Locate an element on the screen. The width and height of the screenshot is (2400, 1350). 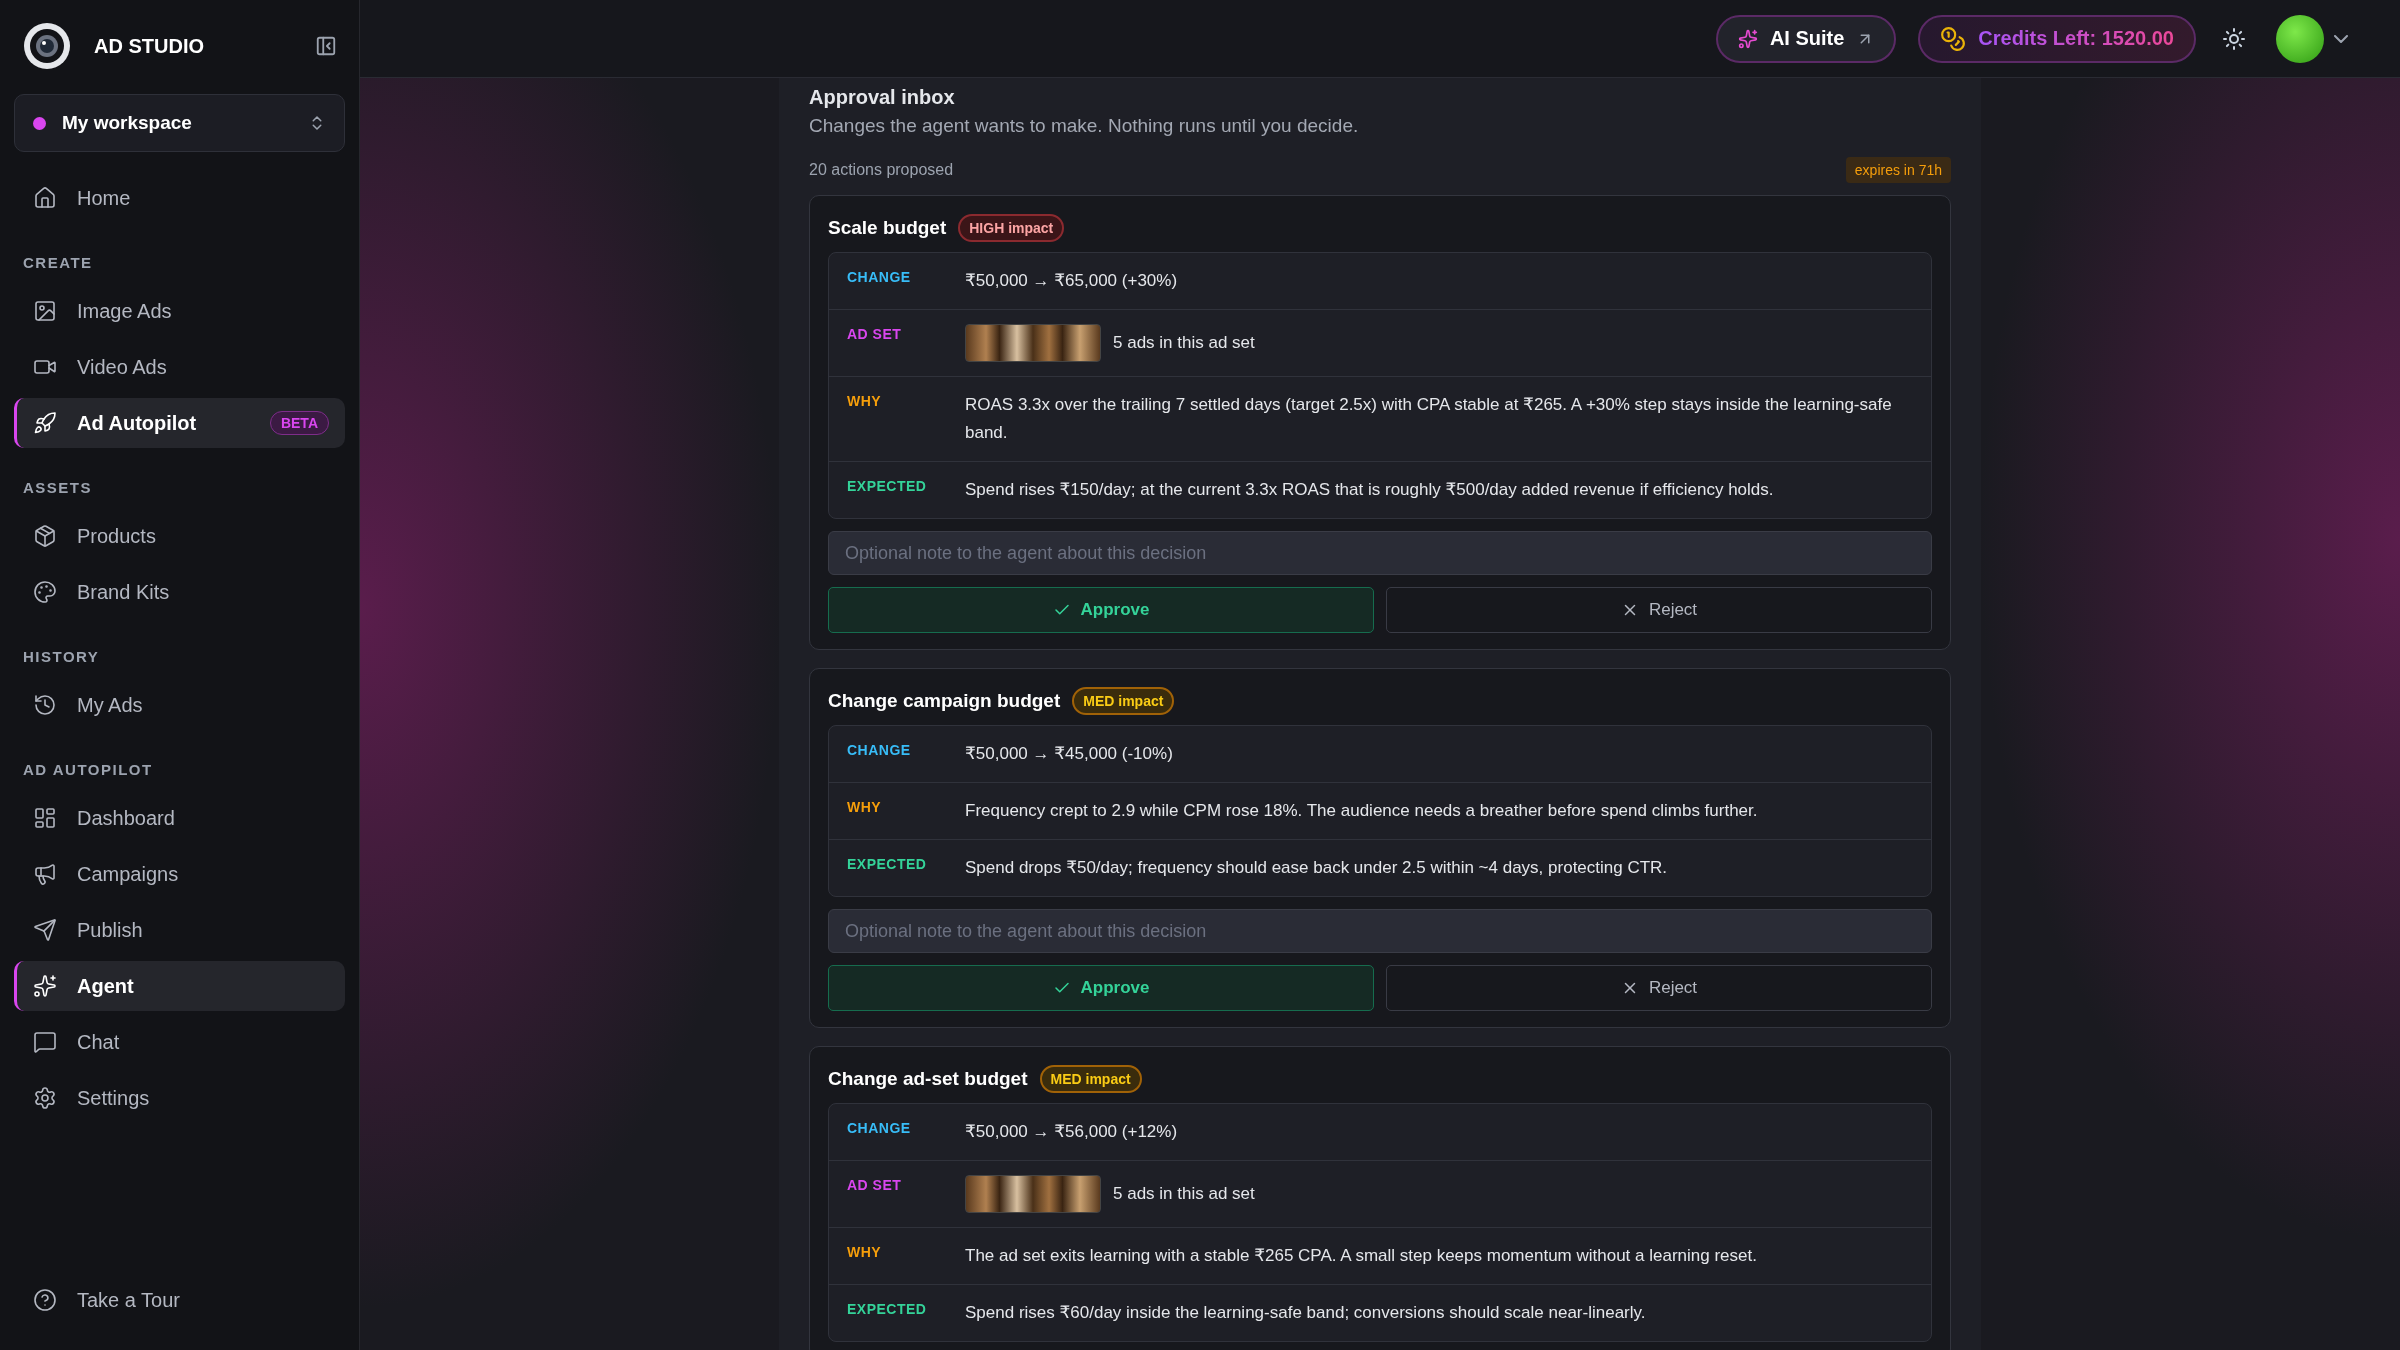
actions-count: 20 actions proposed is located at coordinates (881, 170).